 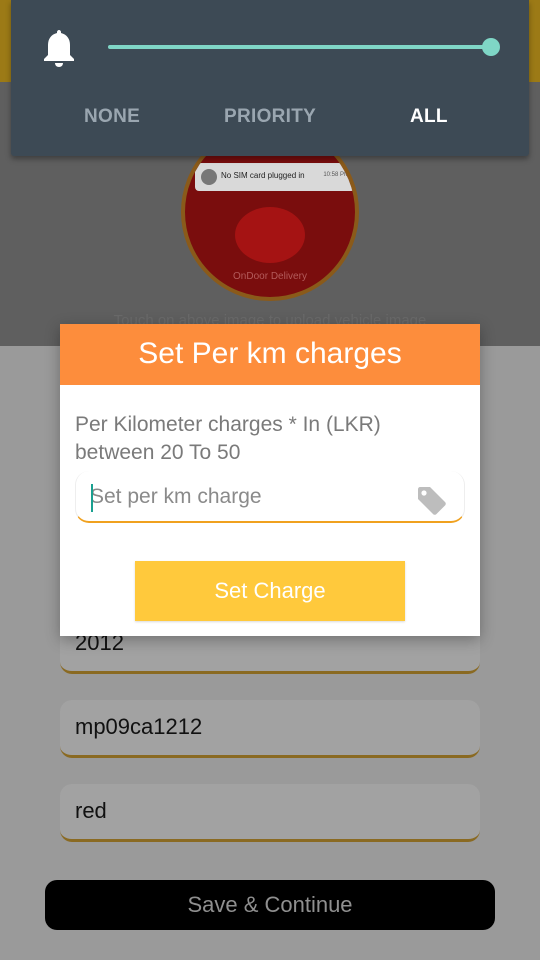 I want to click on vehicle-image-status-bar: No SIM card plugged in 10:58 PM, so click(x=275, y=177).